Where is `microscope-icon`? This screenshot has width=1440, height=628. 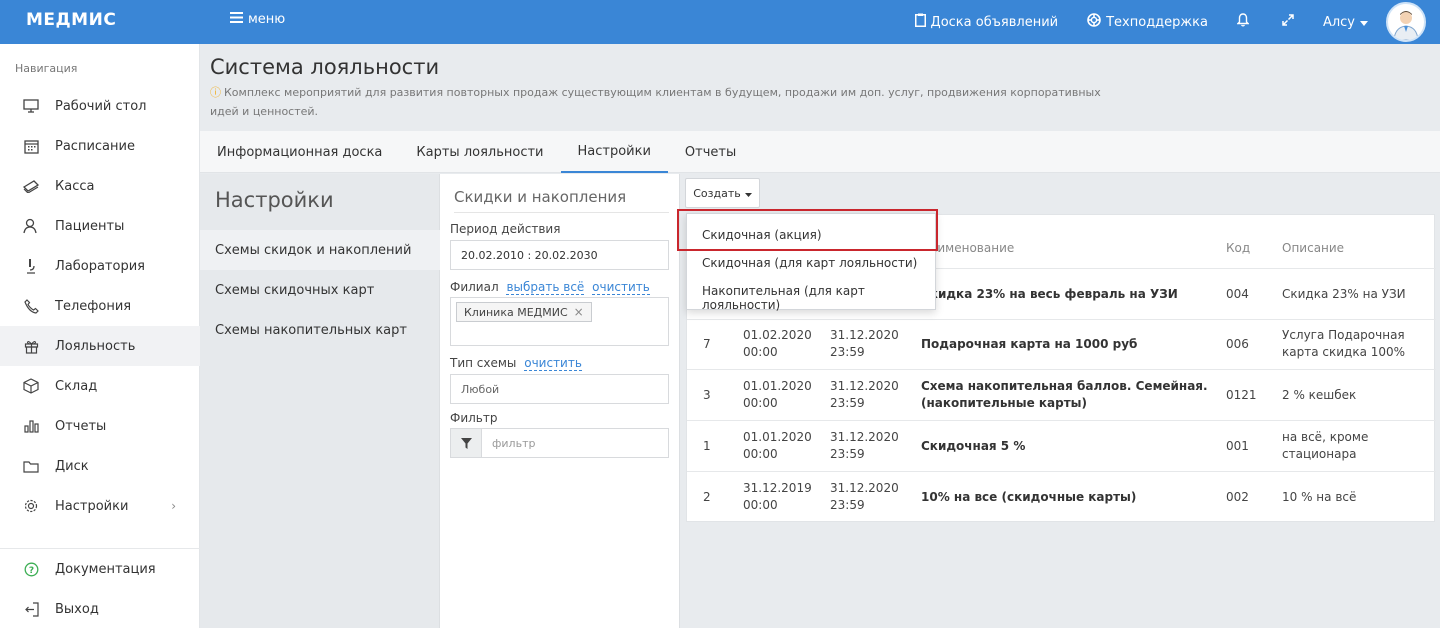
microscope-icon is located at coordinates (31, 266).